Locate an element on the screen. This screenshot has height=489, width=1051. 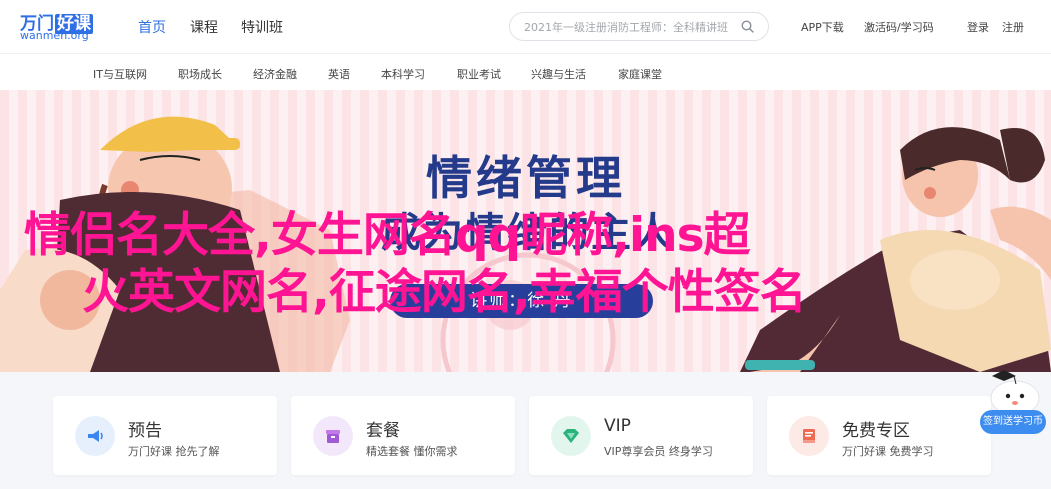
category-exams: 职业考试 is located at coordinates (479, 74).